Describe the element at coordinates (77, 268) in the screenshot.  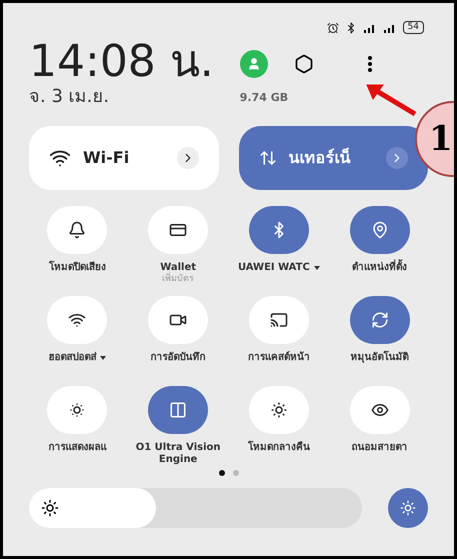
I see `toggle-label: โหมดปิดเสียง` at that location.